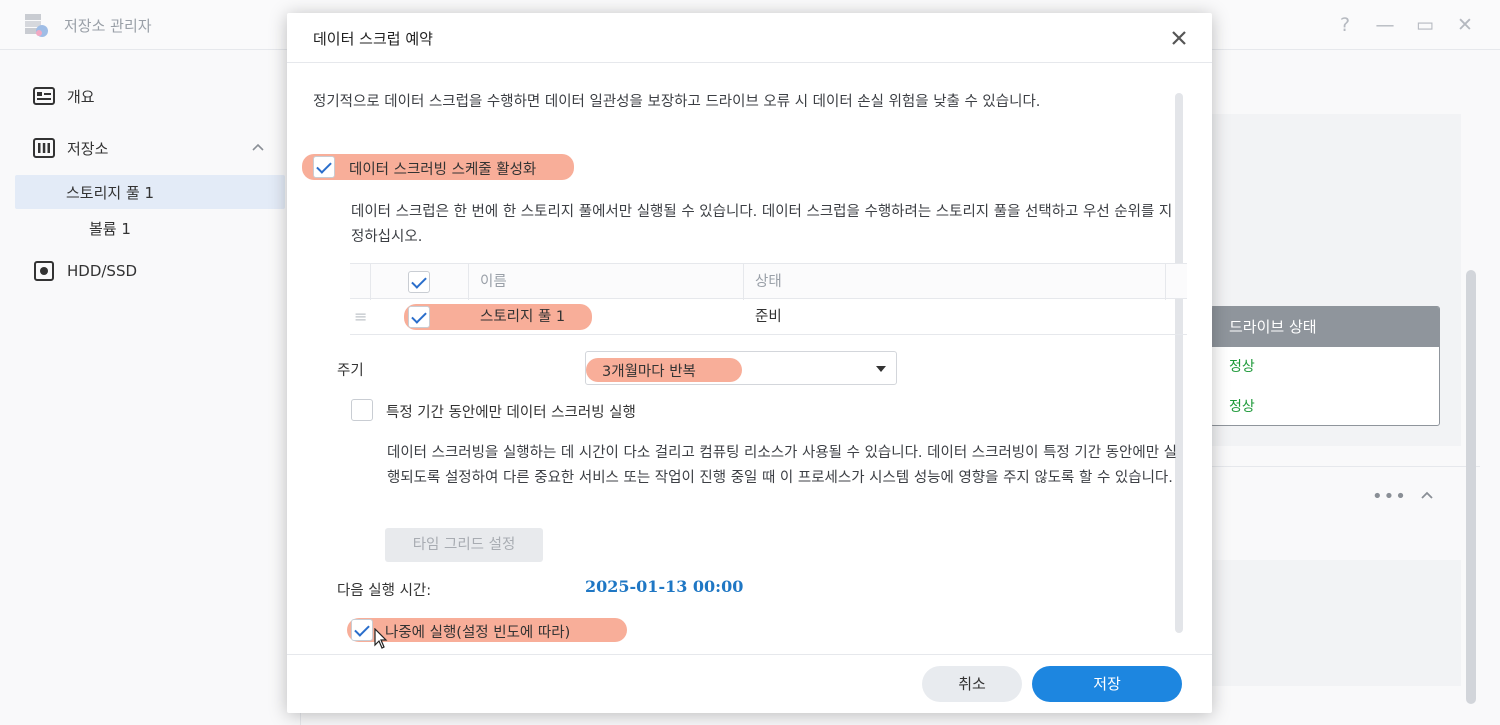 The height and width of the screenshot is (725, 1500). I want to click on period-select: 3개월마다 반복, so click(741, 368).